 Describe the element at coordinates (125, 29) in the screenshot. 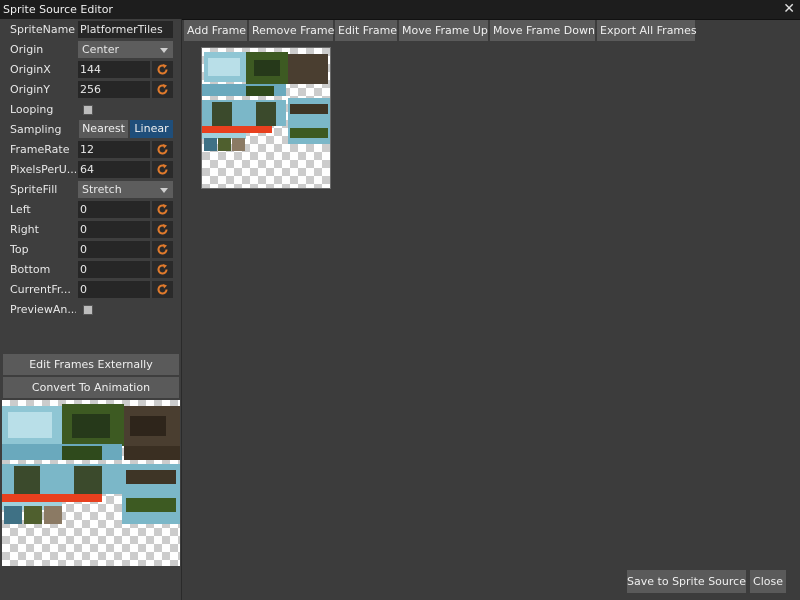

I see `sprite-name-input` at that location.